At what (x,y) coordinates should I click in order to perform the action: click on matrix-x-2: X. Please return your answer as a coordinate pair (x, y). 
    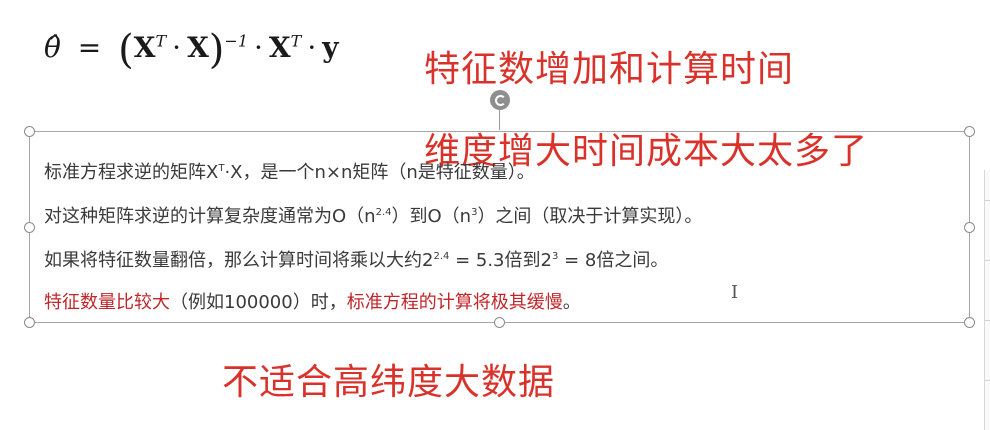
    Looking at the image, I should click on (198, 47).